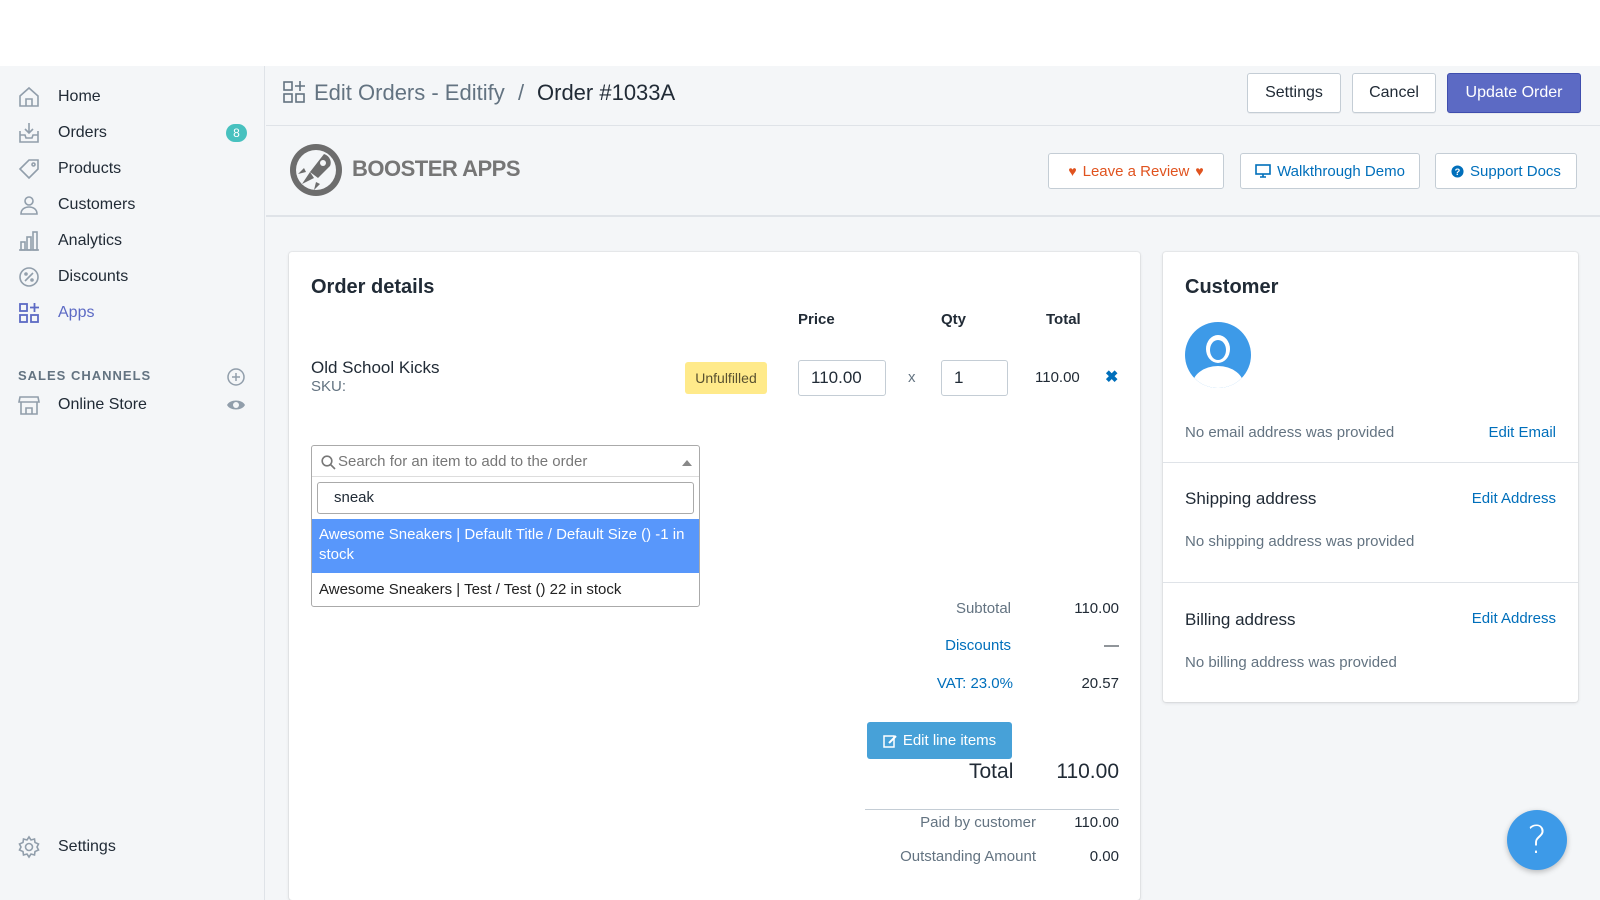 The width and height of the screenshot is (1600, 900). I want to click on multiply-sign: x, so click(912, 377).